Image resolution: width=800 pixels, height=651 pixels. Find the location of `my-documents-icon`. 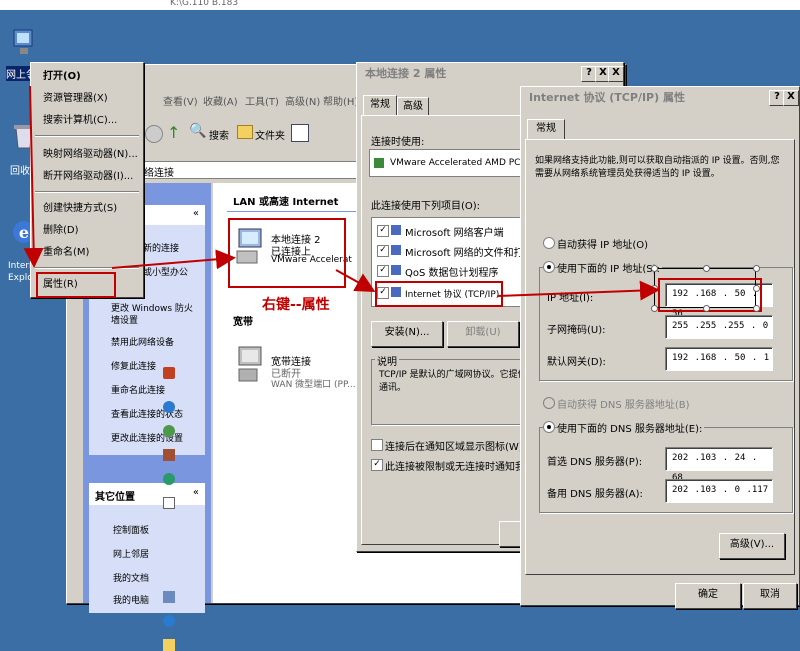

my-documents-icon is located at coordinates (169, 645).